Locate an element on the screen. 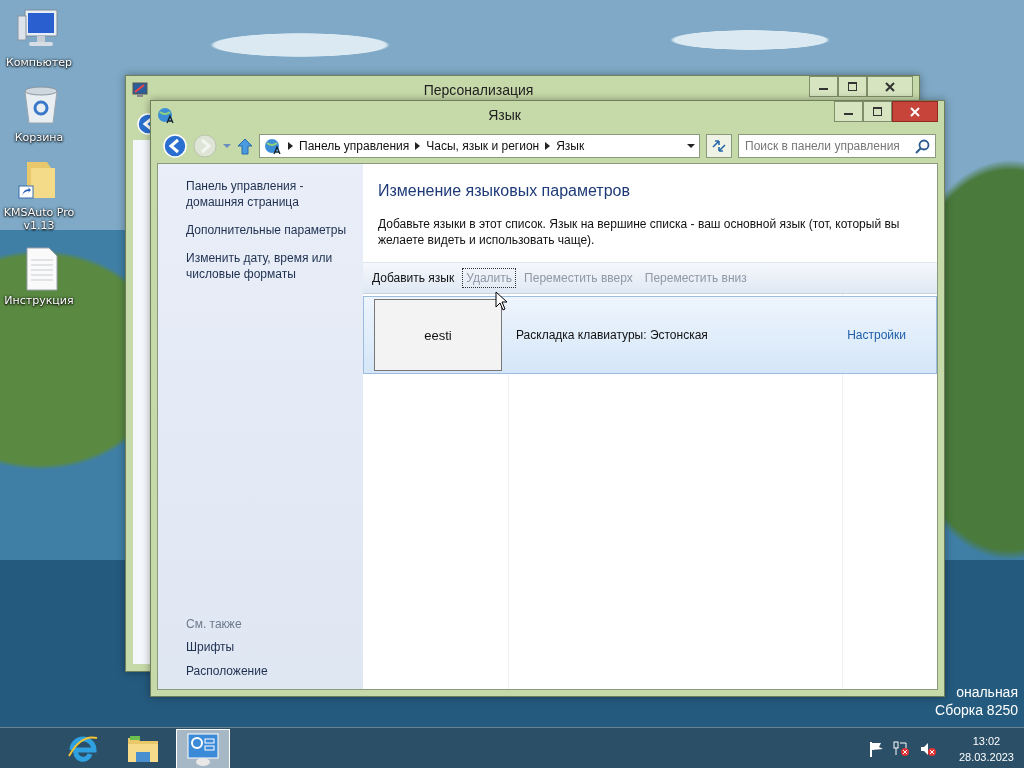 This screenshot has height=768, width=1024. forward-icon is located at coordinates (205, 146).